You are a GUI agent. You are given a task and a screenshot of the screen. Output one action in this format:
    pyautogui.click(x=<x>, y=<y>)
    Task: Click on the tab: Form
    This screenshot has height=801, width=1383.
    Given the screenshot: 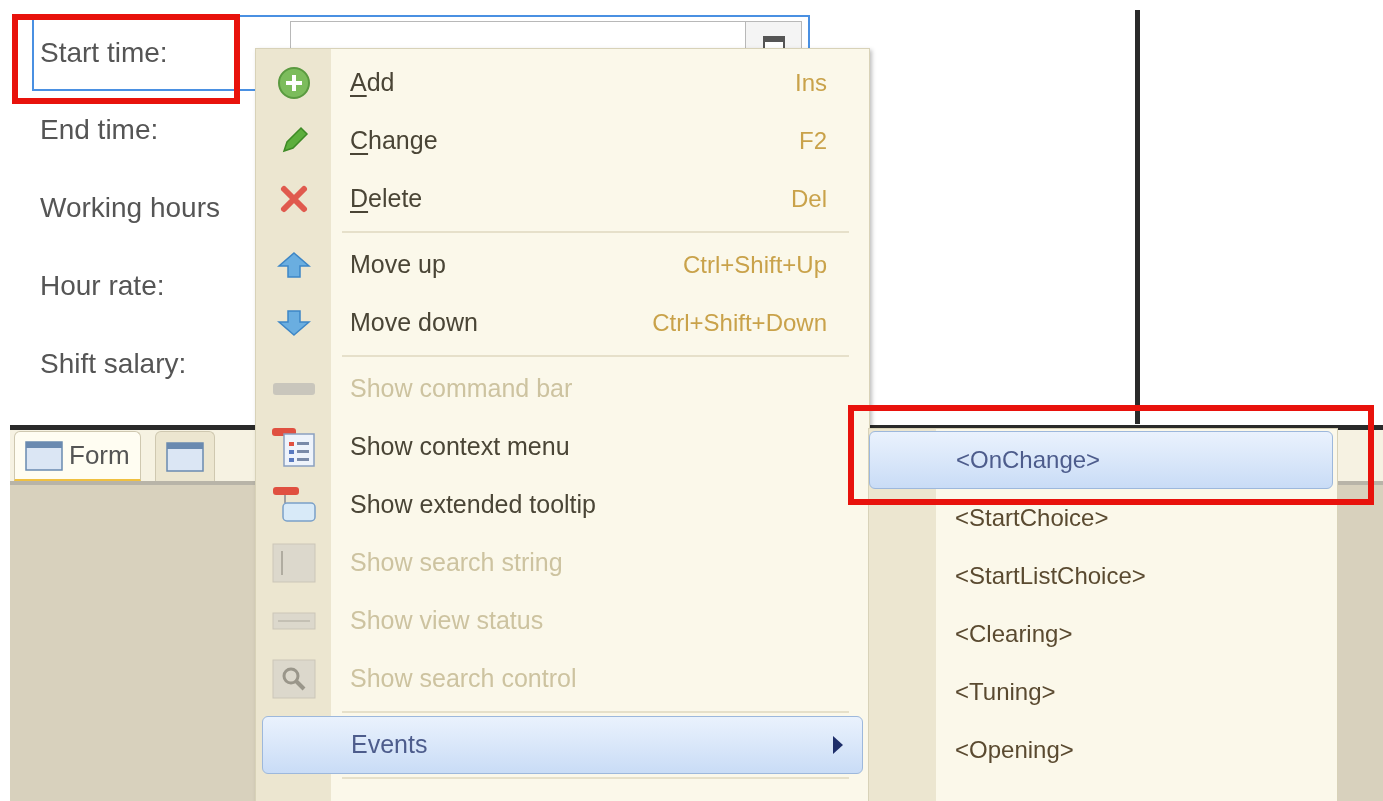 What is the action you would take?
    pyautogui.click(x=77, y=456)
    